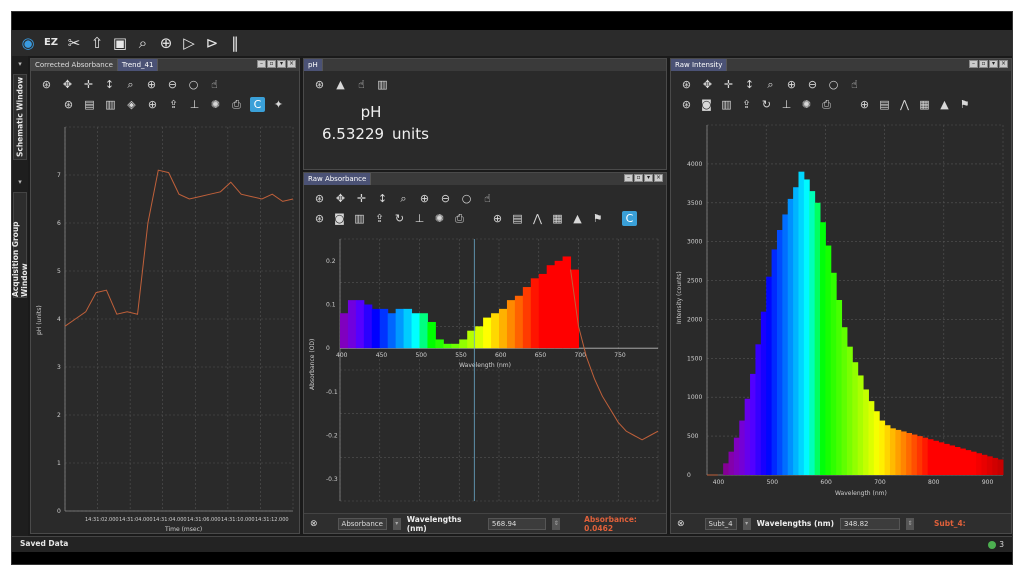  Describe the element at coordinates (517, 523) in the screenshot. I see `wavelength-field: 568.94` at that location.